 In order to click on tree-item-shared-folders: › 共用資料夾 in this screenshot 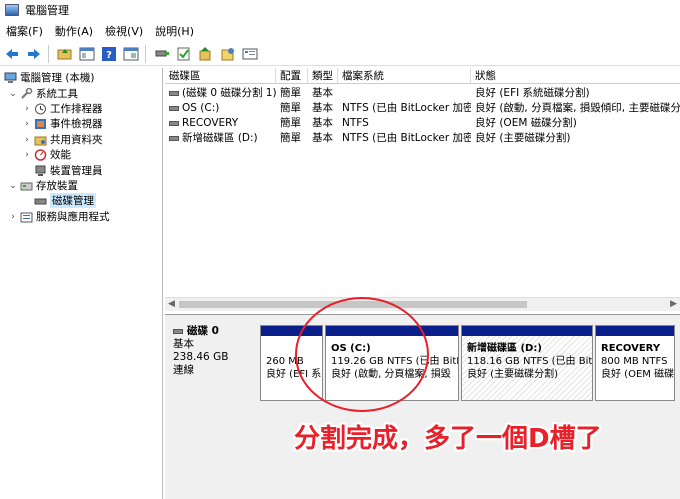, I will do `click(62, 139)`.